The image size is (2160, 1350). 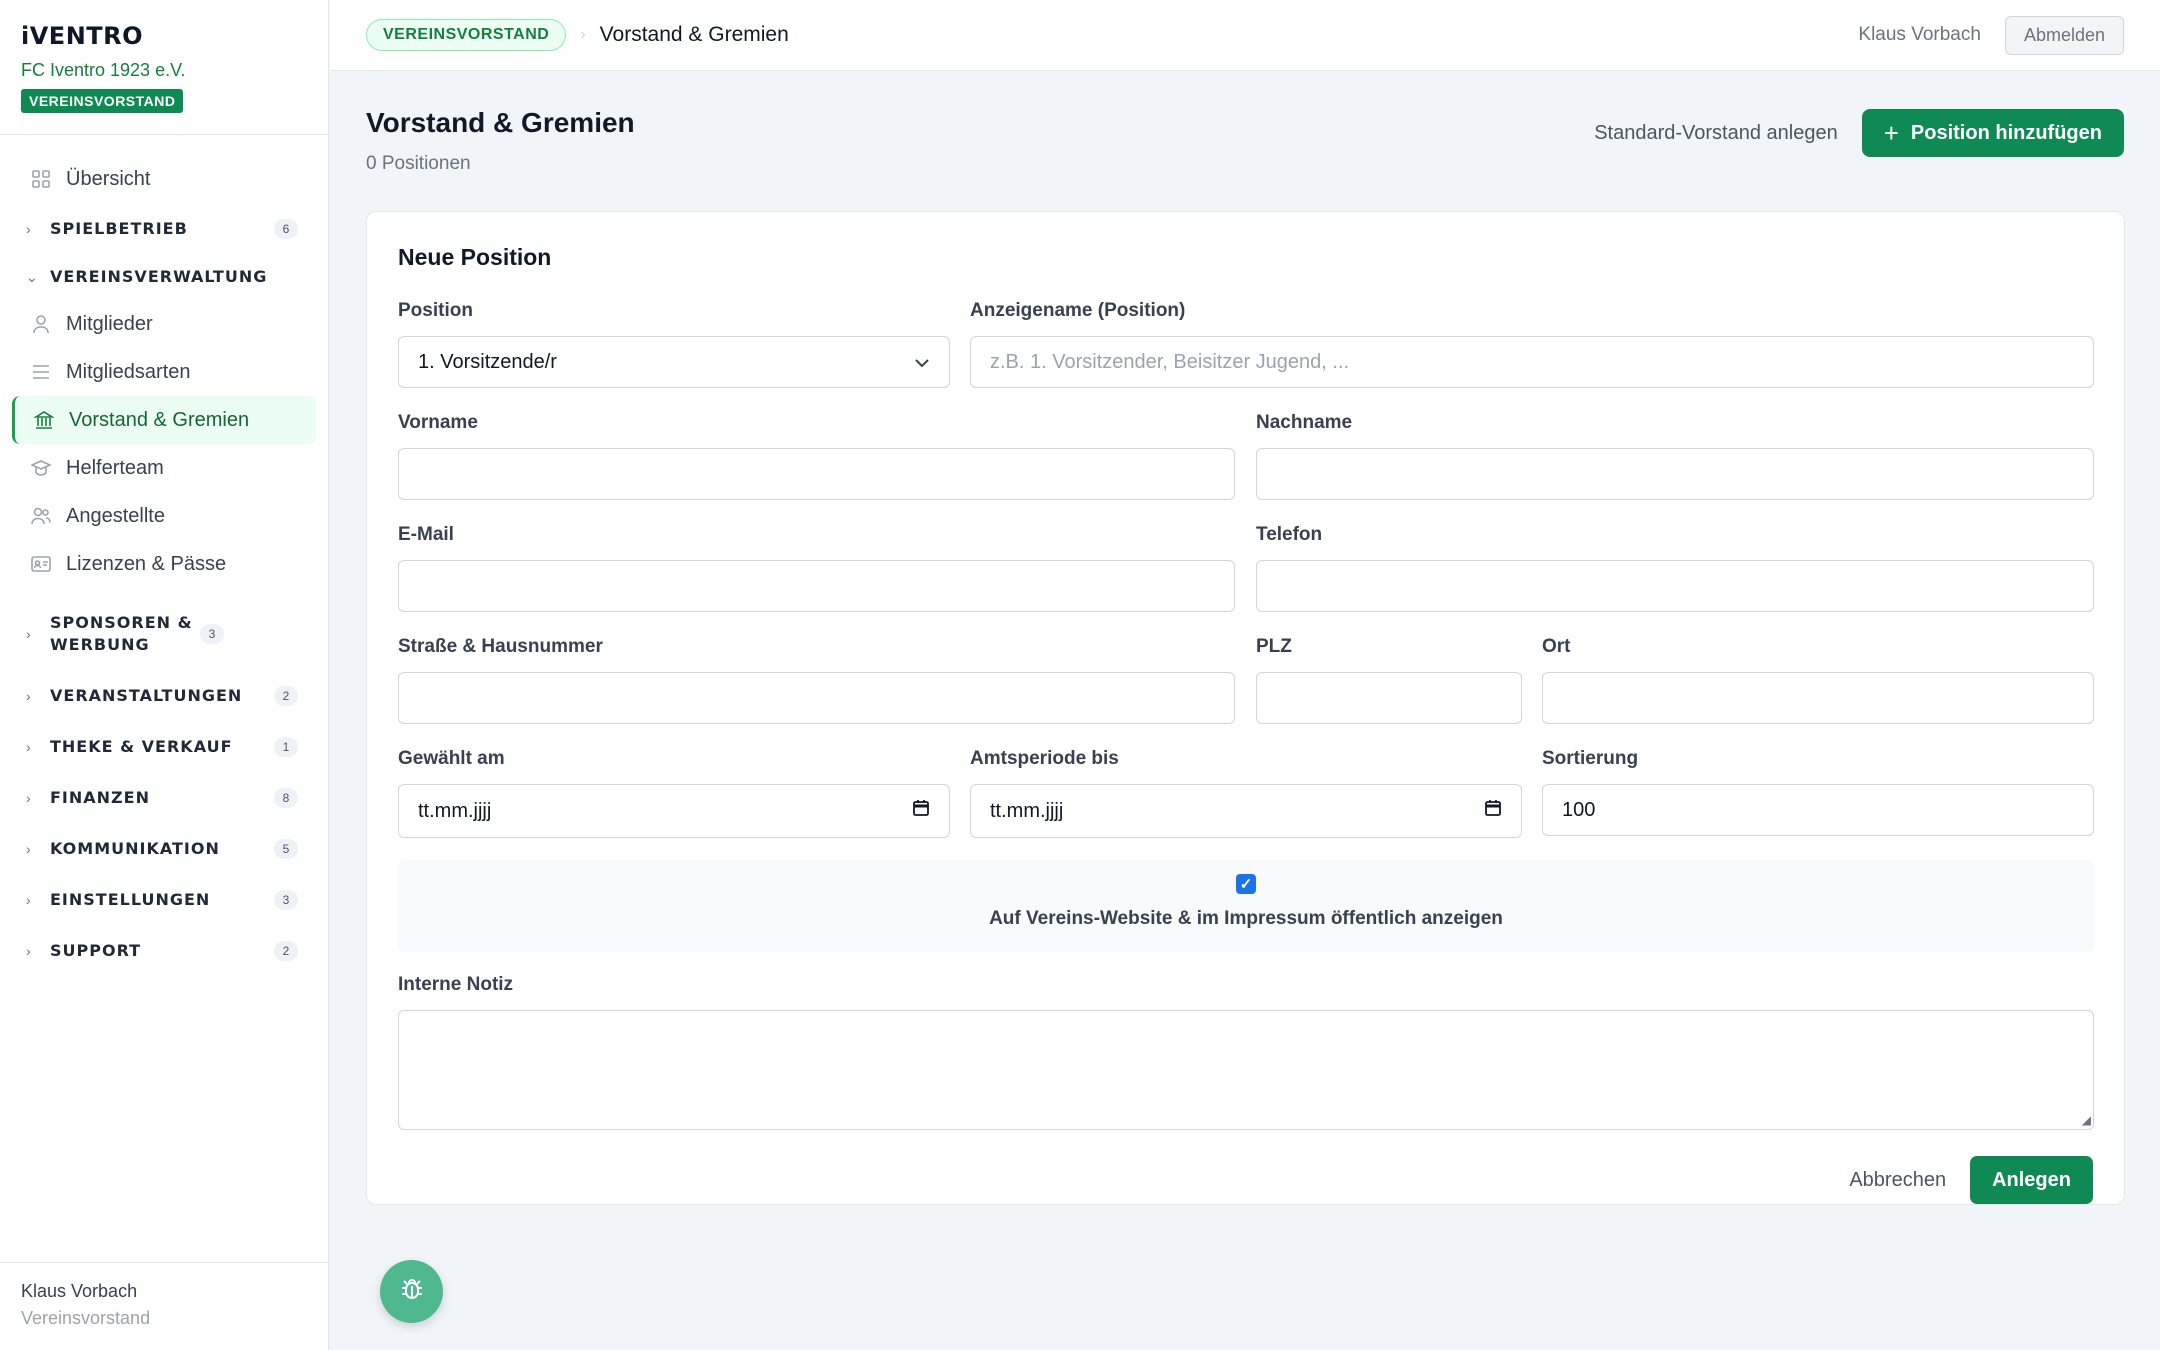 I want to click on sidebar-item-angestellte: Angestellte, so click(x=164, y=516).